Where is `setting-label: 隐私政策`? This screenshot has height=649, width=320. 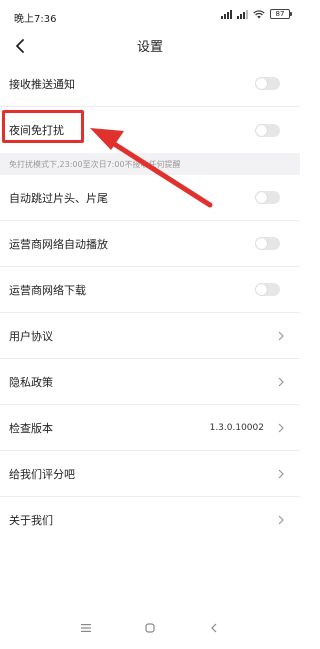 setting-label: 隐私政策 is located at coordinates (31, 382).